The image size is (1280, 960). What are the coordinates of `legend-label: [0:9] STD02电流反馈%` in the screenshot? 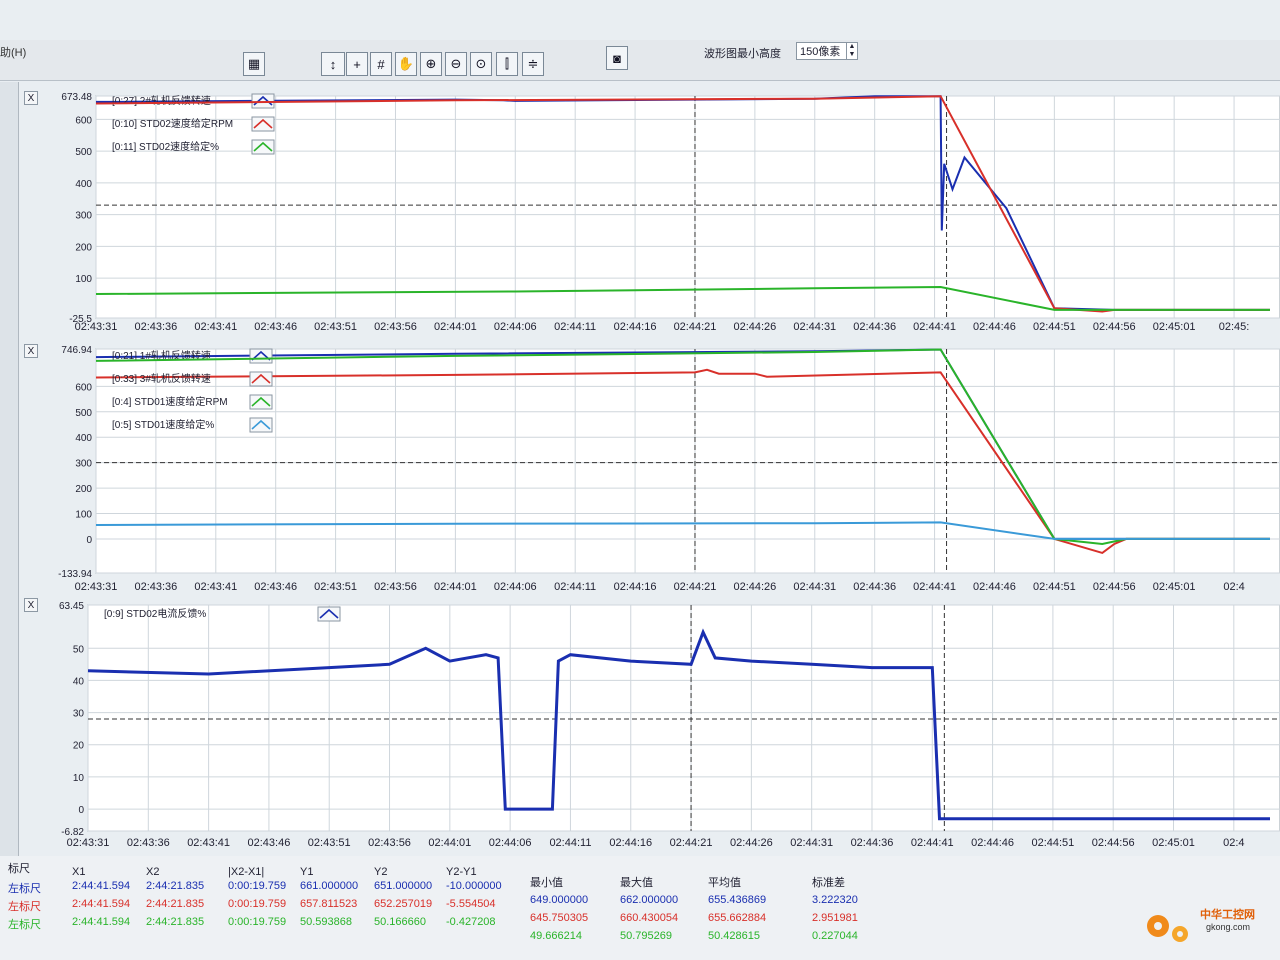 It's located at (155, 613).